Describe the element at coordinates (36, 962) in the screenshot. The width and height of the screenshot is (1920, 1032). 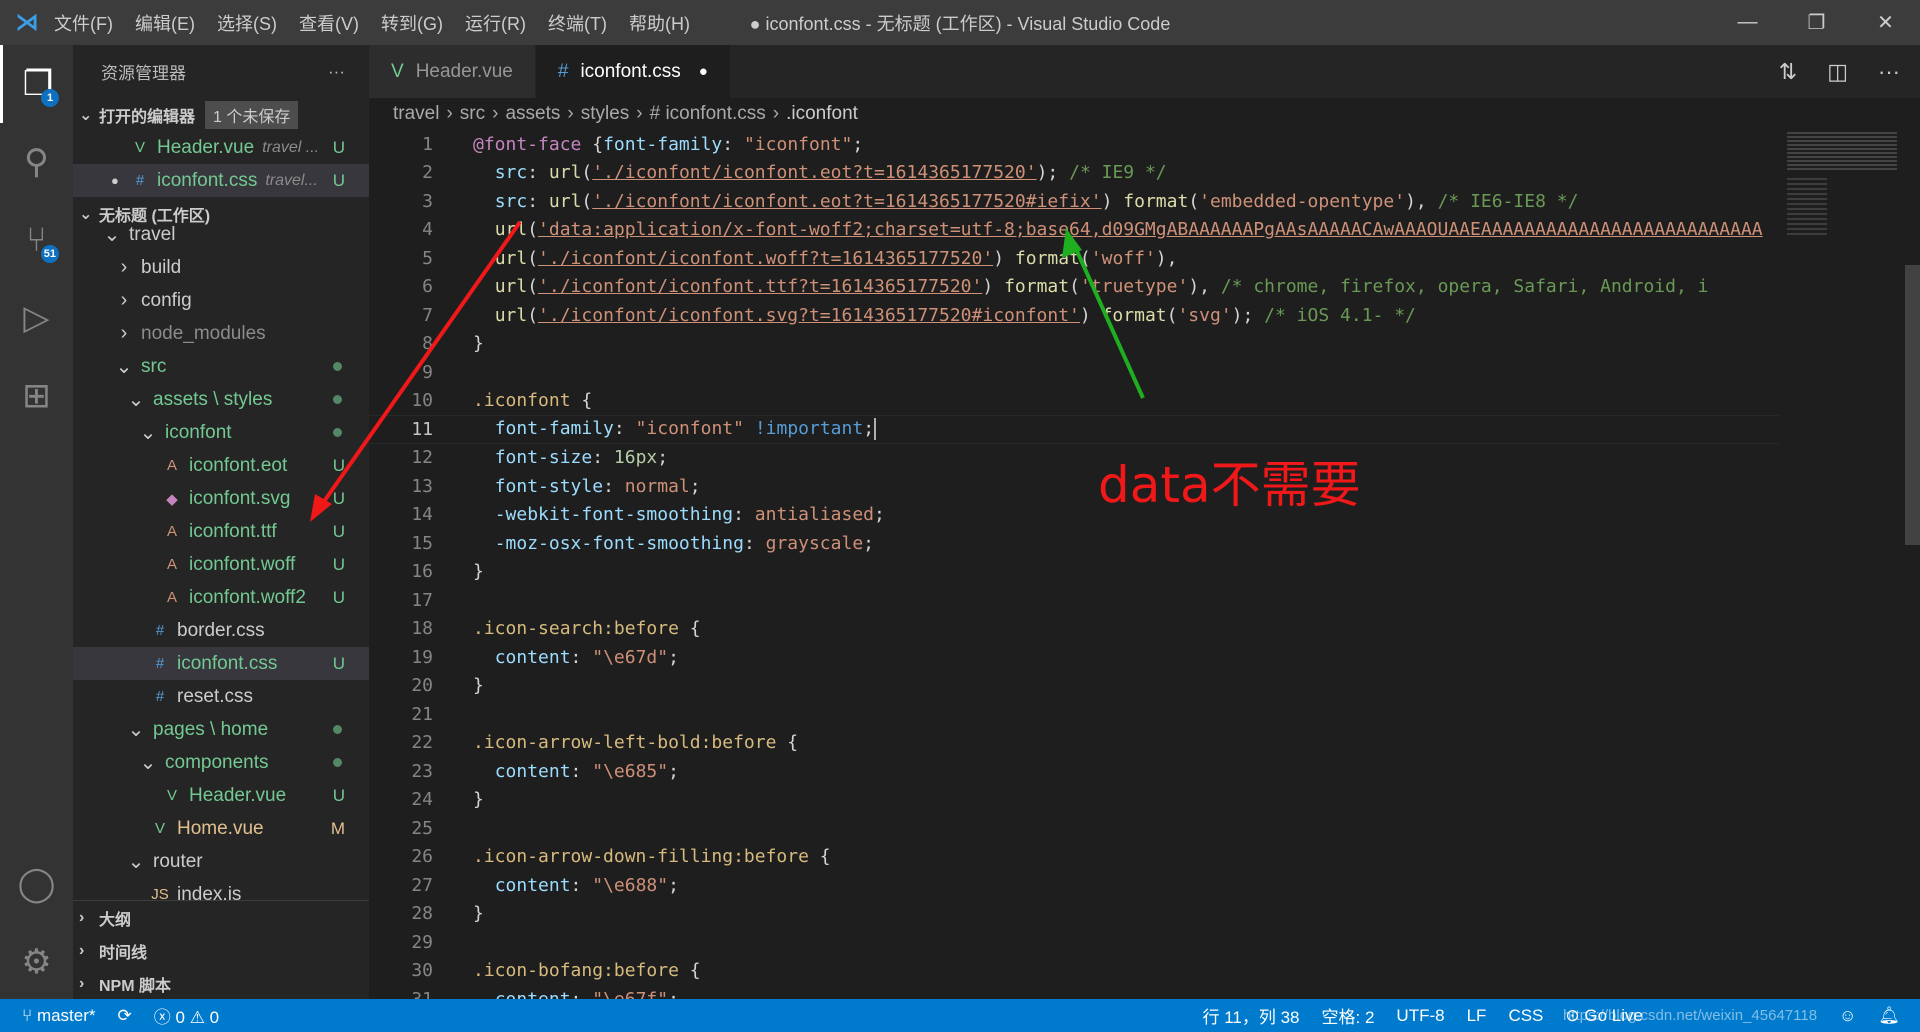
I see `gear-icon: ⚙` at that location.